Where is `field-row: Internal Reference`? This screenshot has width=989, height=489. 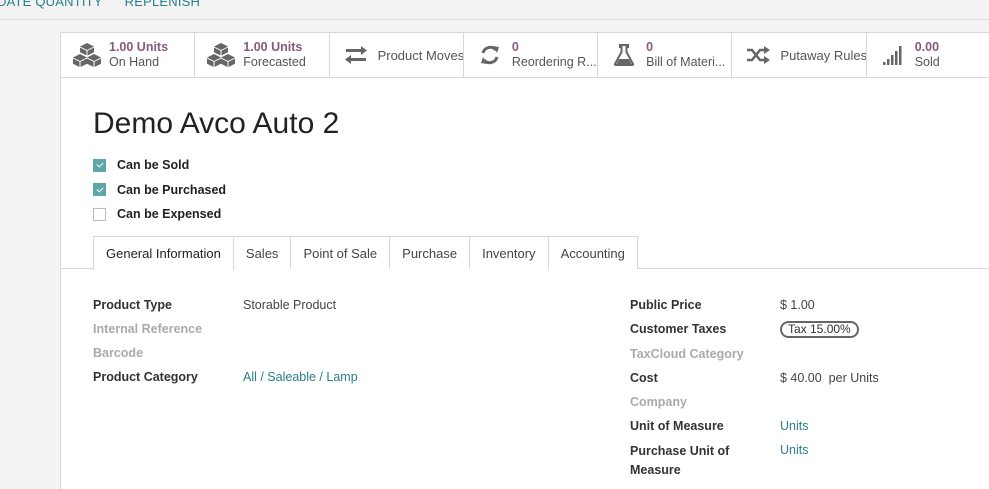
field-row: Internal Reference is located at coordinates (225, 333).